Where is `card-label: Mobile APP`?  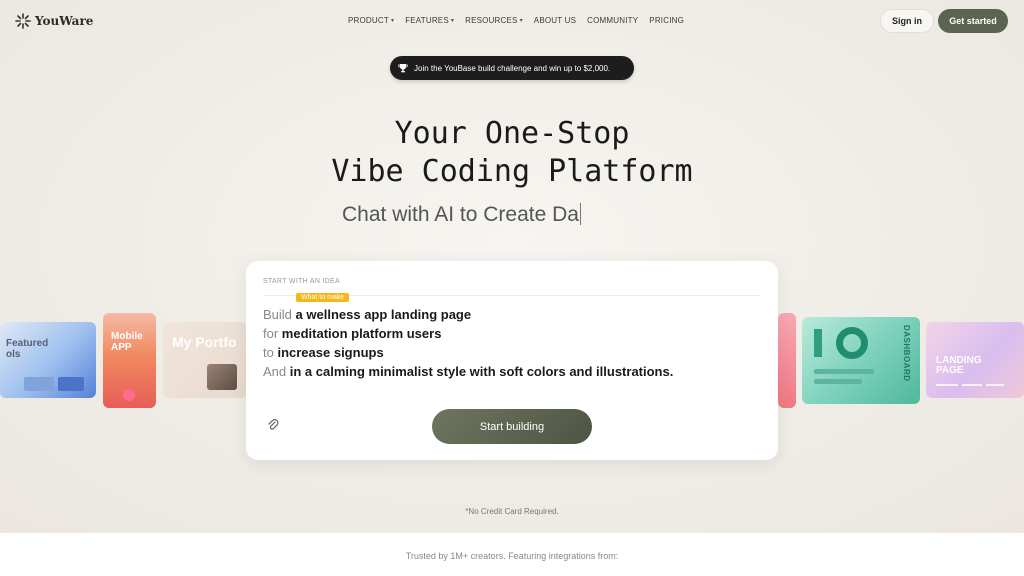 card-label: Mobile APP is located at coordinates (127, 342).